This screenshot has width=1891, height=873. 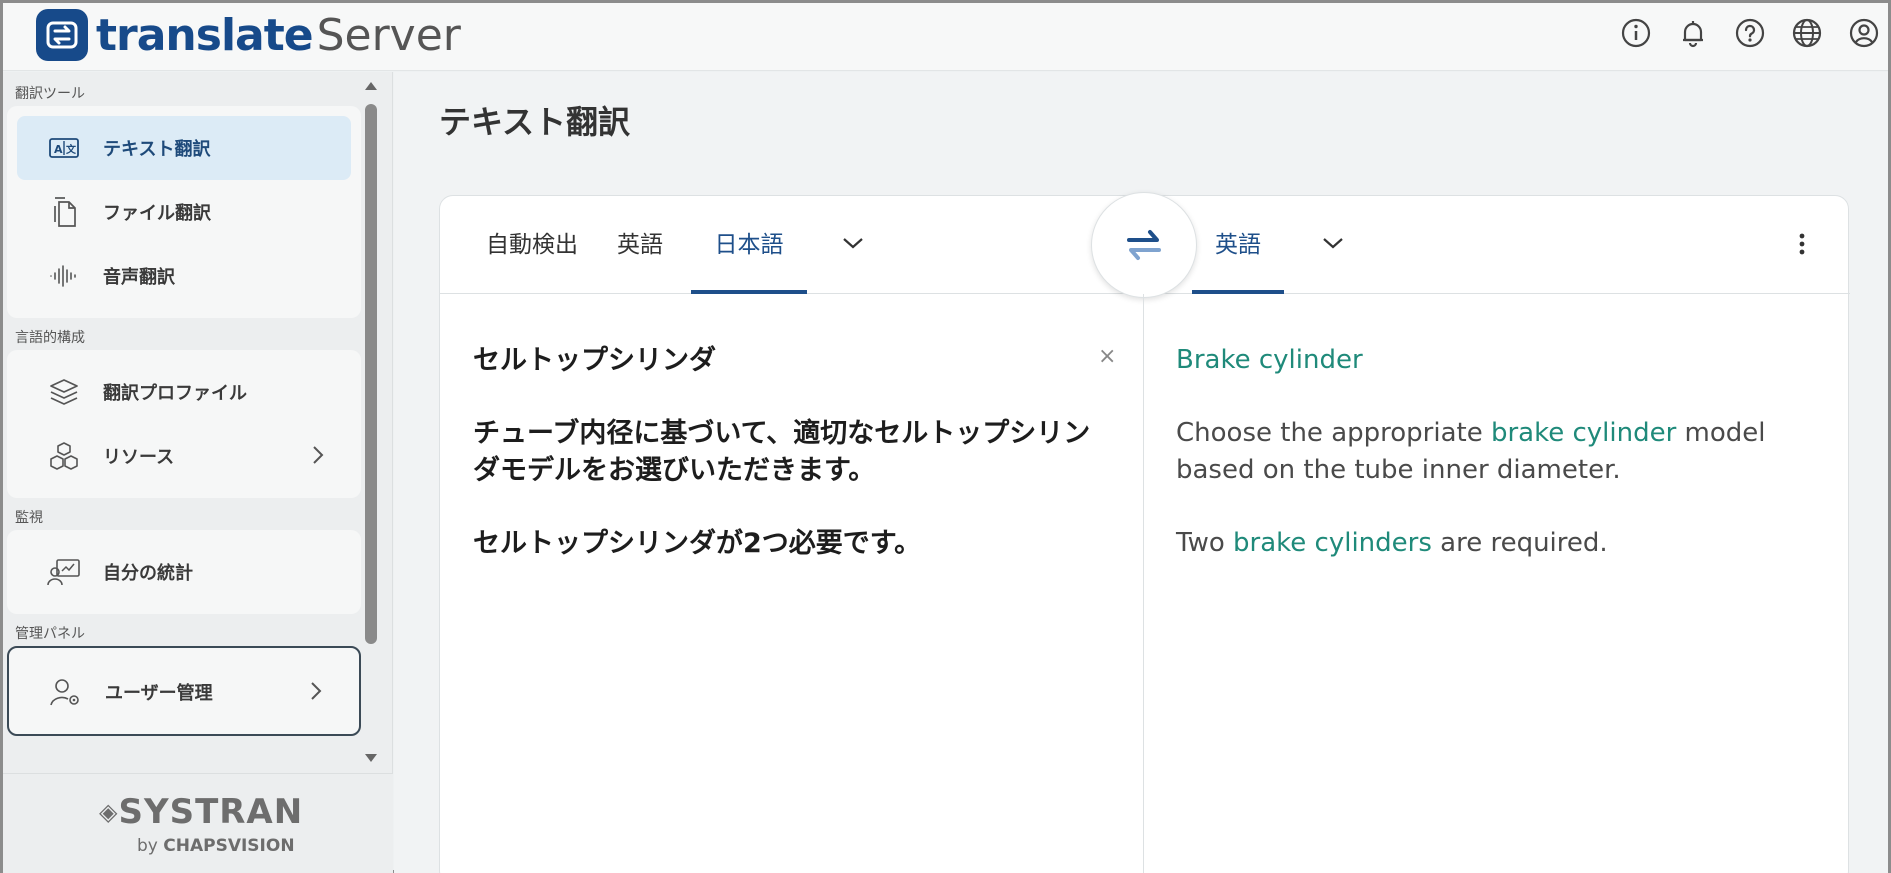 I want to click on section-linguistic-config: 翻訳プロファイル リソース, so click(x=184, y=424).